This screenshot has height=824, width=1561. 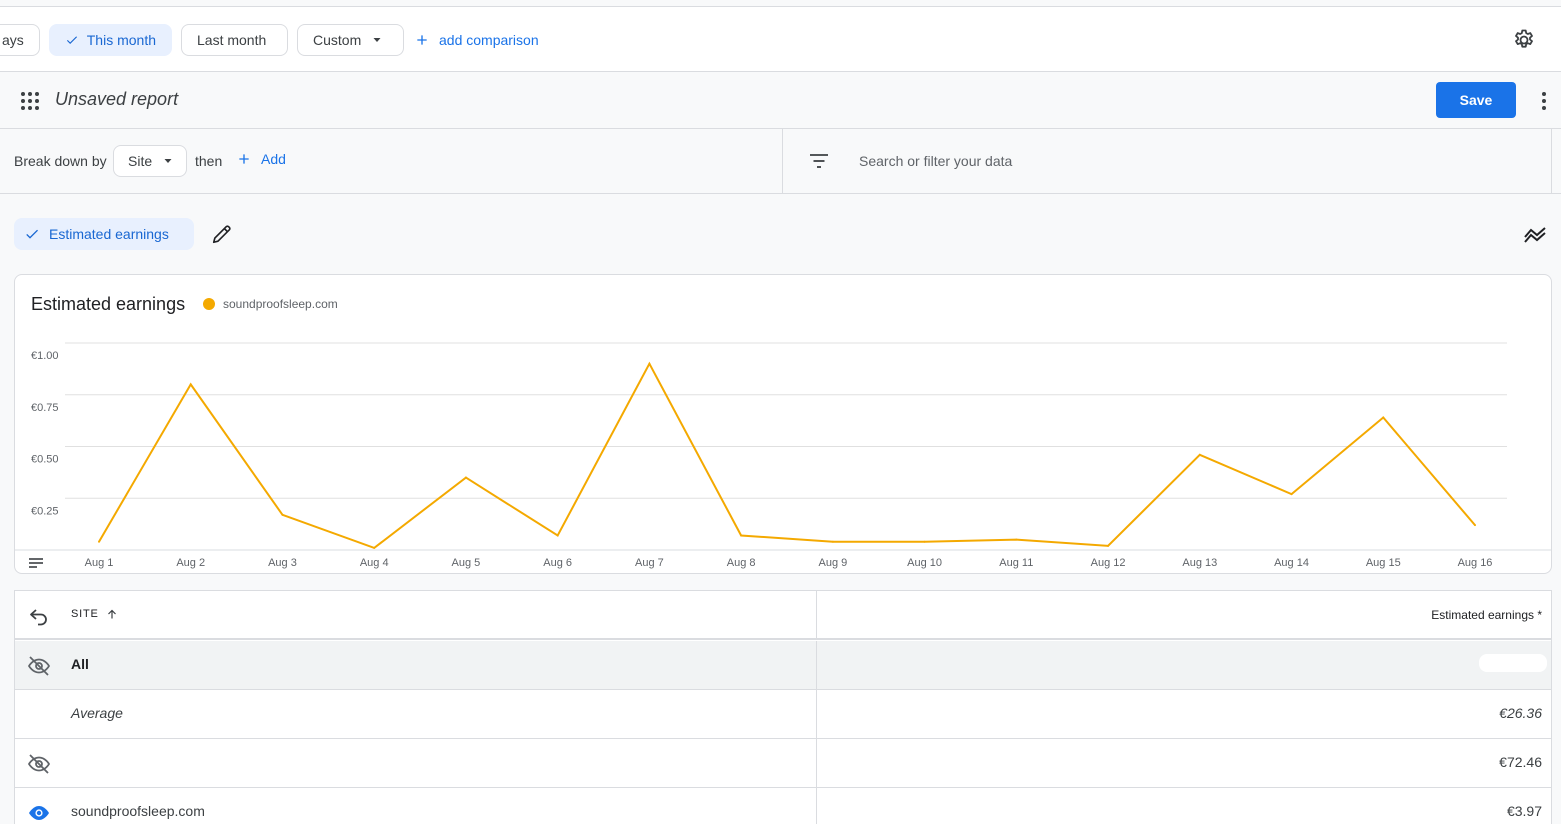 I want to click on date-chip-label: This month, so click(x=121, y=40).